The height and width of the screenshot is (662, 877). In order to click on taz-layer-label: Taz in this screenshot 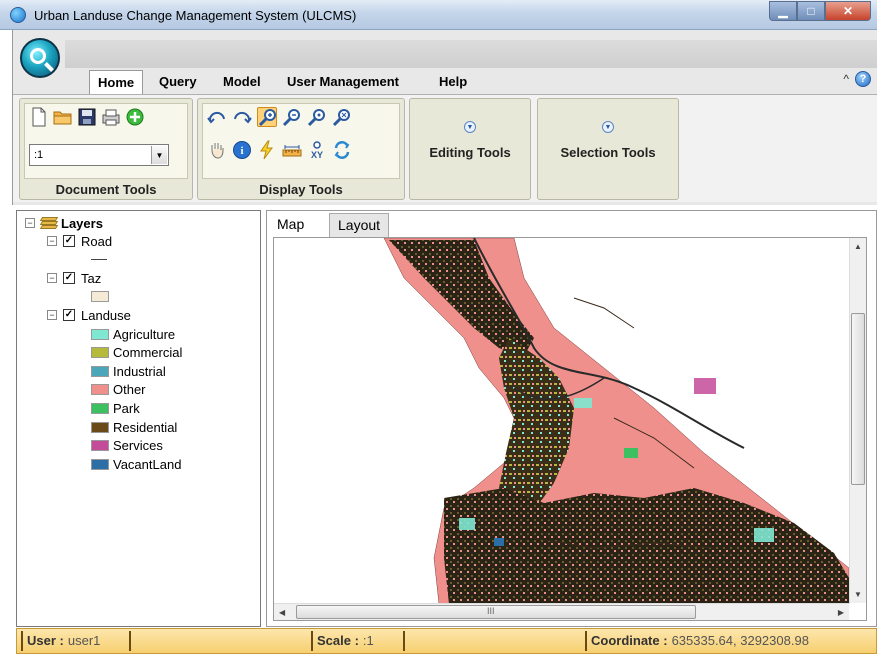, I will do `click(91, 278)`.